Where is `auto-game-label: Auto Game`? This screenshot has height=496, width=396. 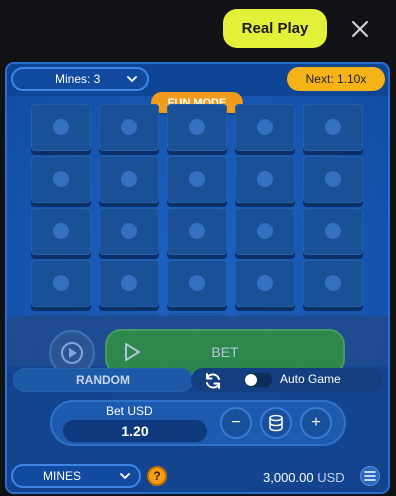
auto-game-label: Auto Game is located at coordinates (310, 379).